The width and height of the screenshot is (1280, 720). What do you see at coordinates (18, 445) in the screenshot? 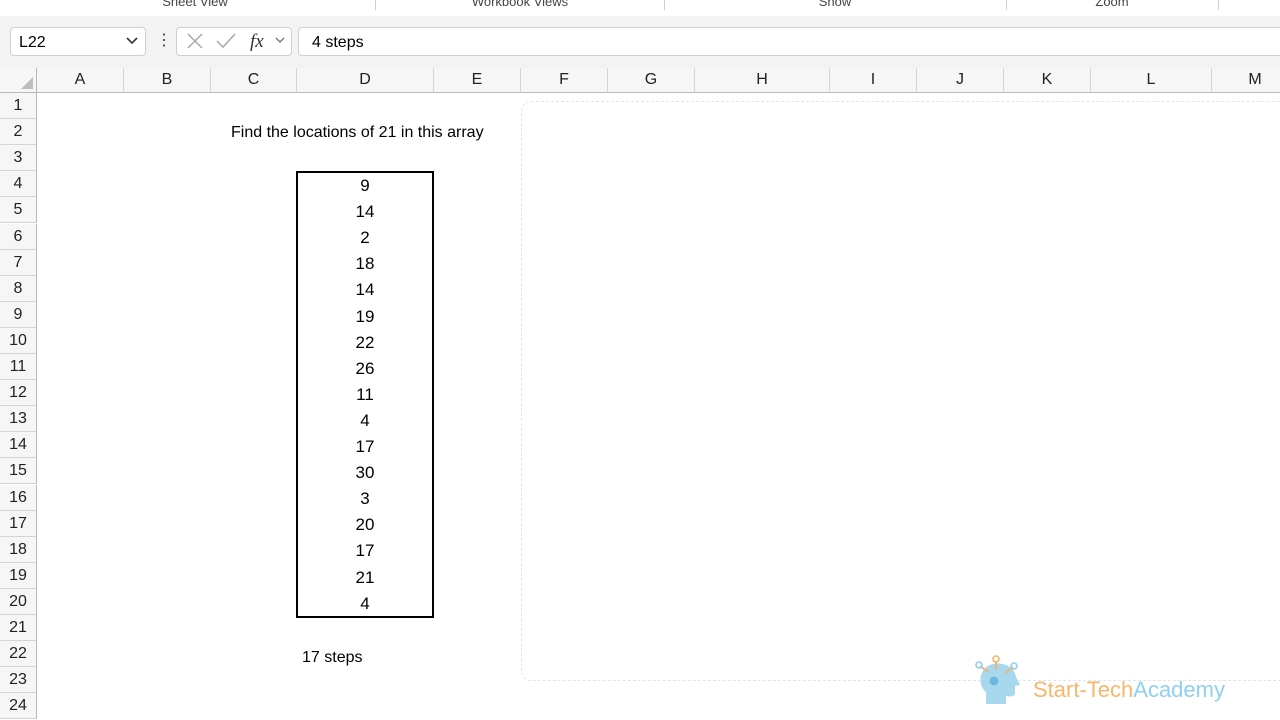
I see `row-header-14: 14` at bounding box center [18, 445].